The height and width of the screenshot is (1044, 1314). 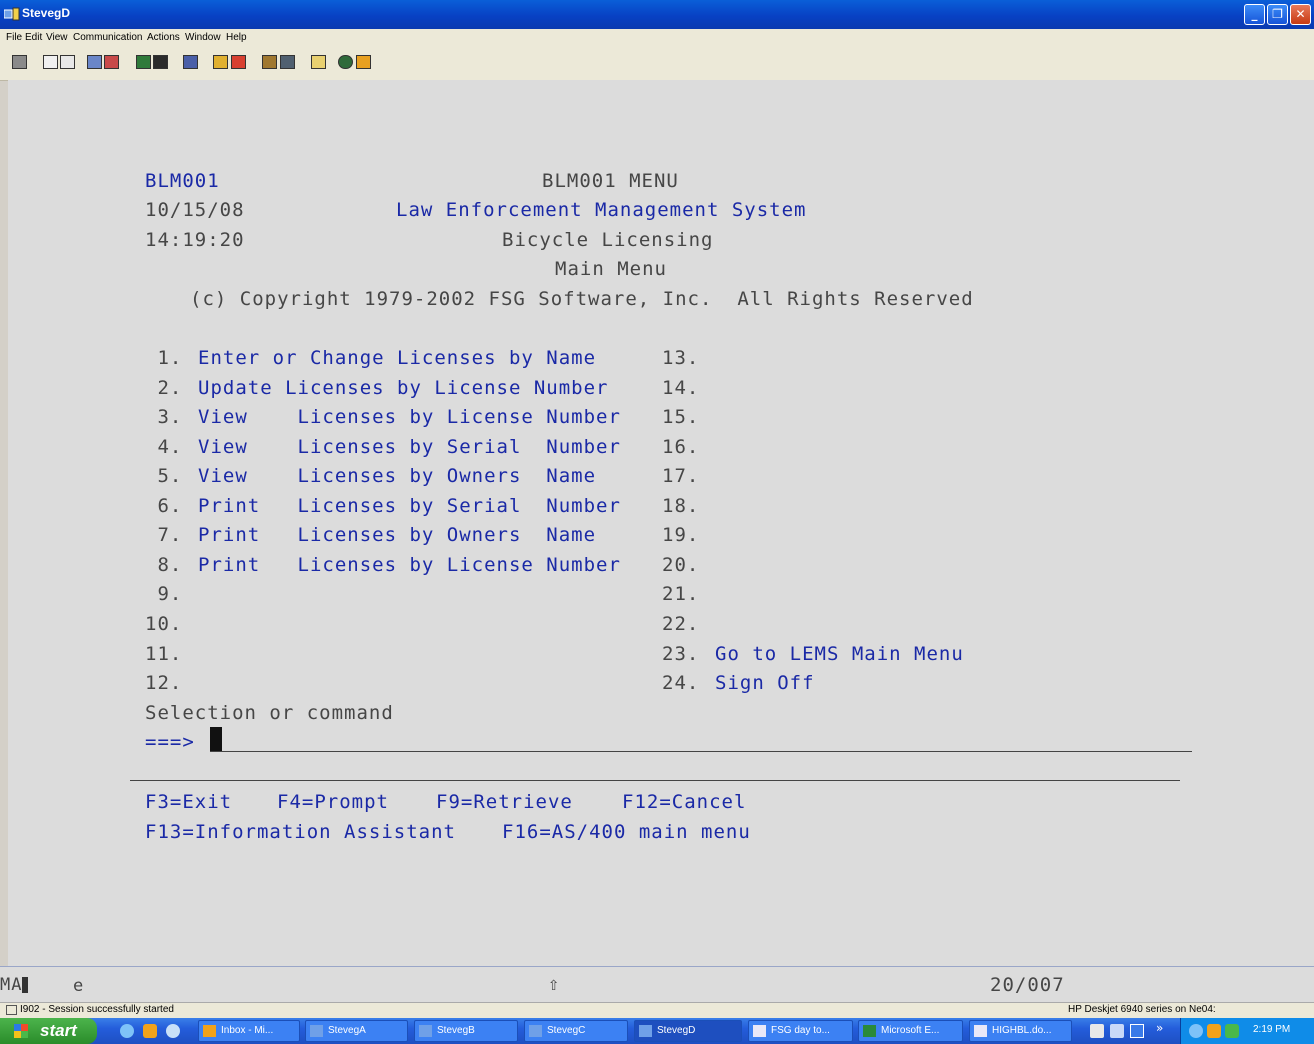 What do you see at coordinates (657, 14) in the screenshot?
I see `title-bar: StevegD _ ❐ ✕` at bounding box center [657, 14].